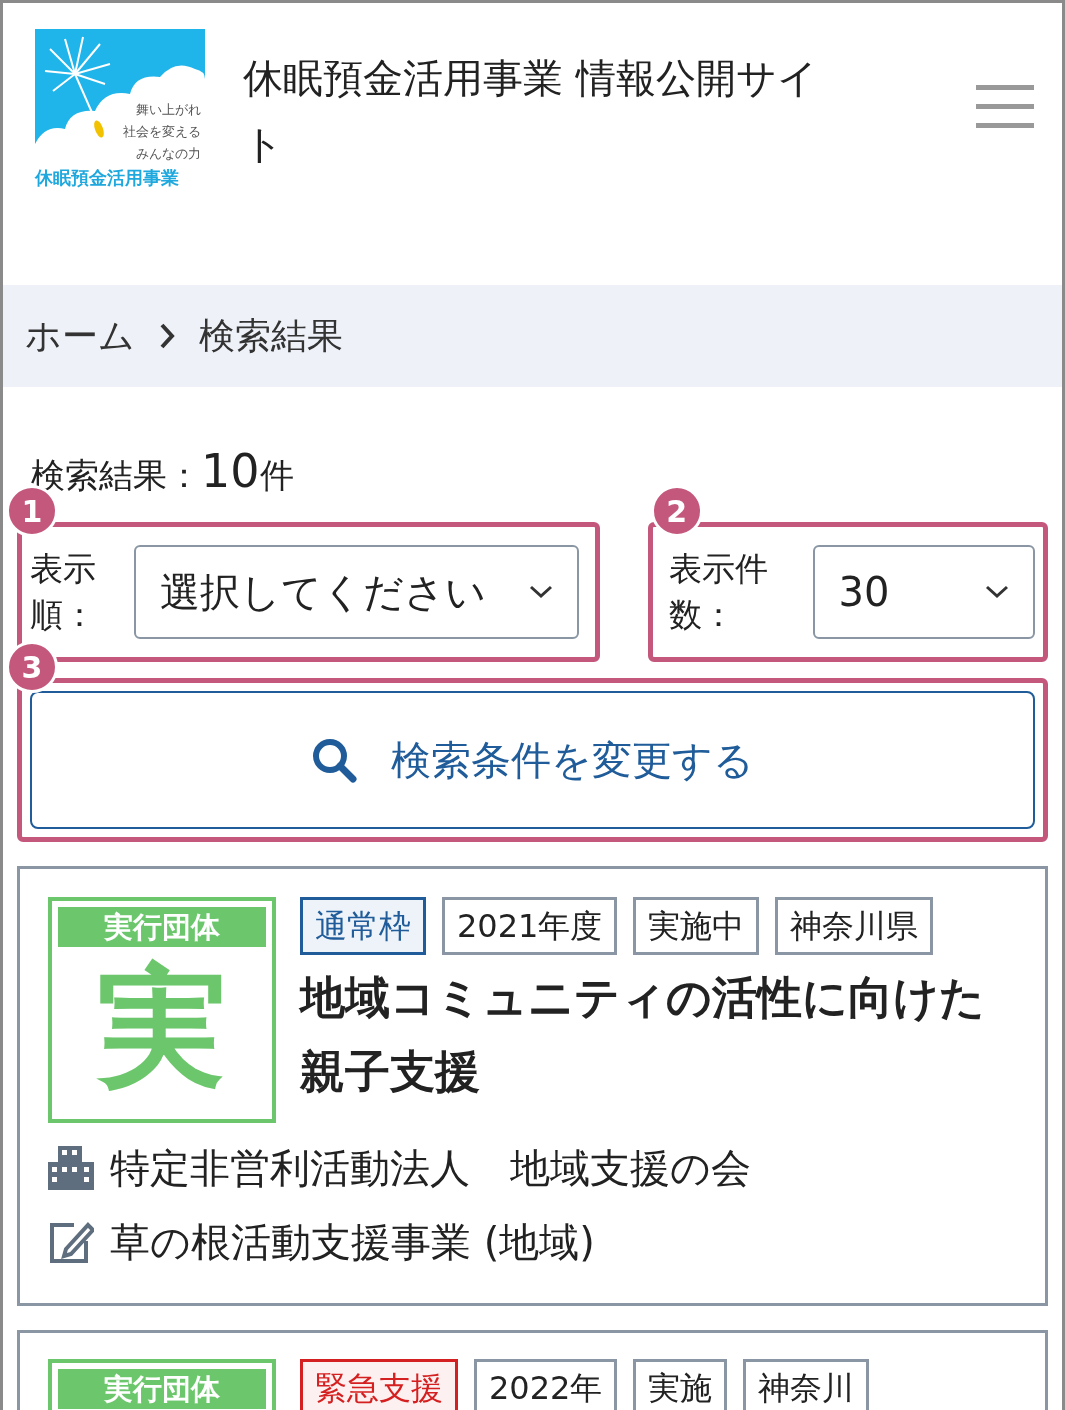 This screenshot has height=1410, width=1065. Describe the element at coordinates (363, 926) in the screenshot. I see `tag: 通常枠` at that location.